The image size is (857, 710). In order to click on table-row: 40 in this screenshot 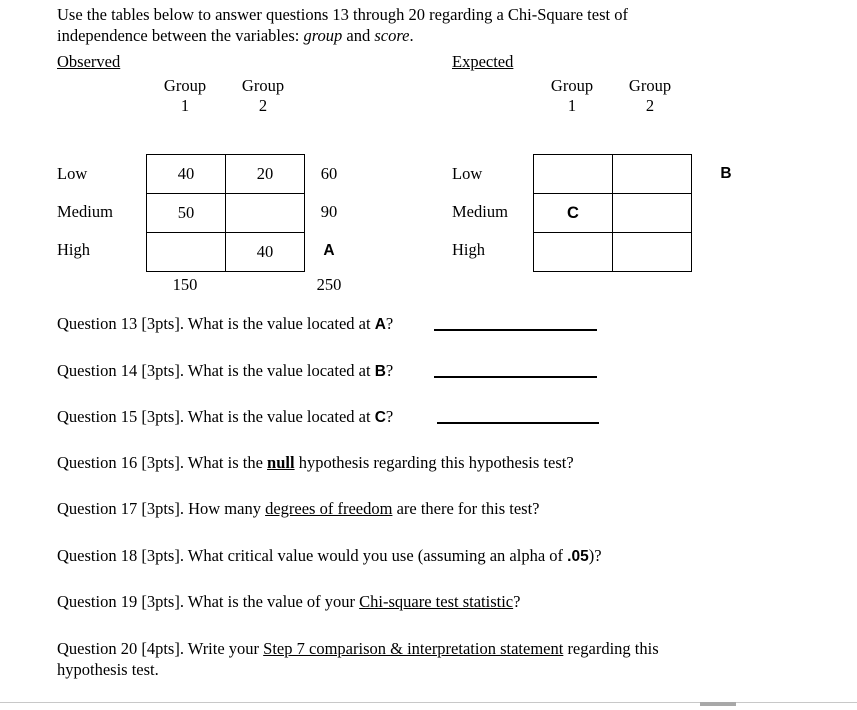, I will do `click(225, 252)`.